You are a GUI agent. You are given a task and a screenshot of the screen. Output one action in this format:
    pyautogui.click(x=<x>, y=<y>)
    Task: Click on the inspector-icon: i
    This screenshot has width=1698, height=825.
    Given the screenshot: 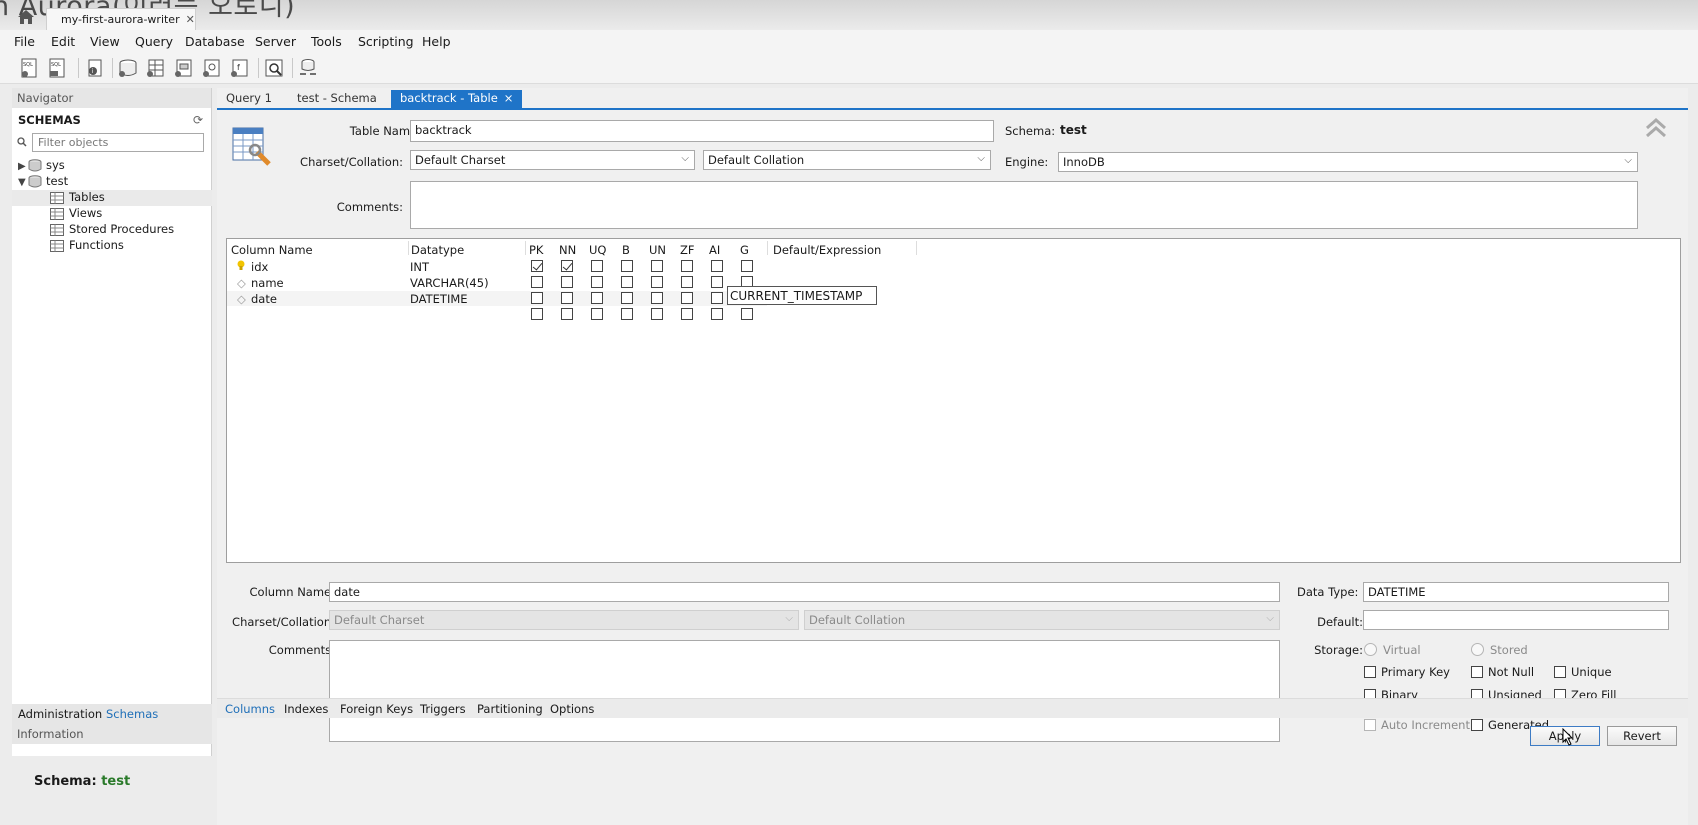 What is the action you would take?
    pyautogui.click(x=95, y=68)
    